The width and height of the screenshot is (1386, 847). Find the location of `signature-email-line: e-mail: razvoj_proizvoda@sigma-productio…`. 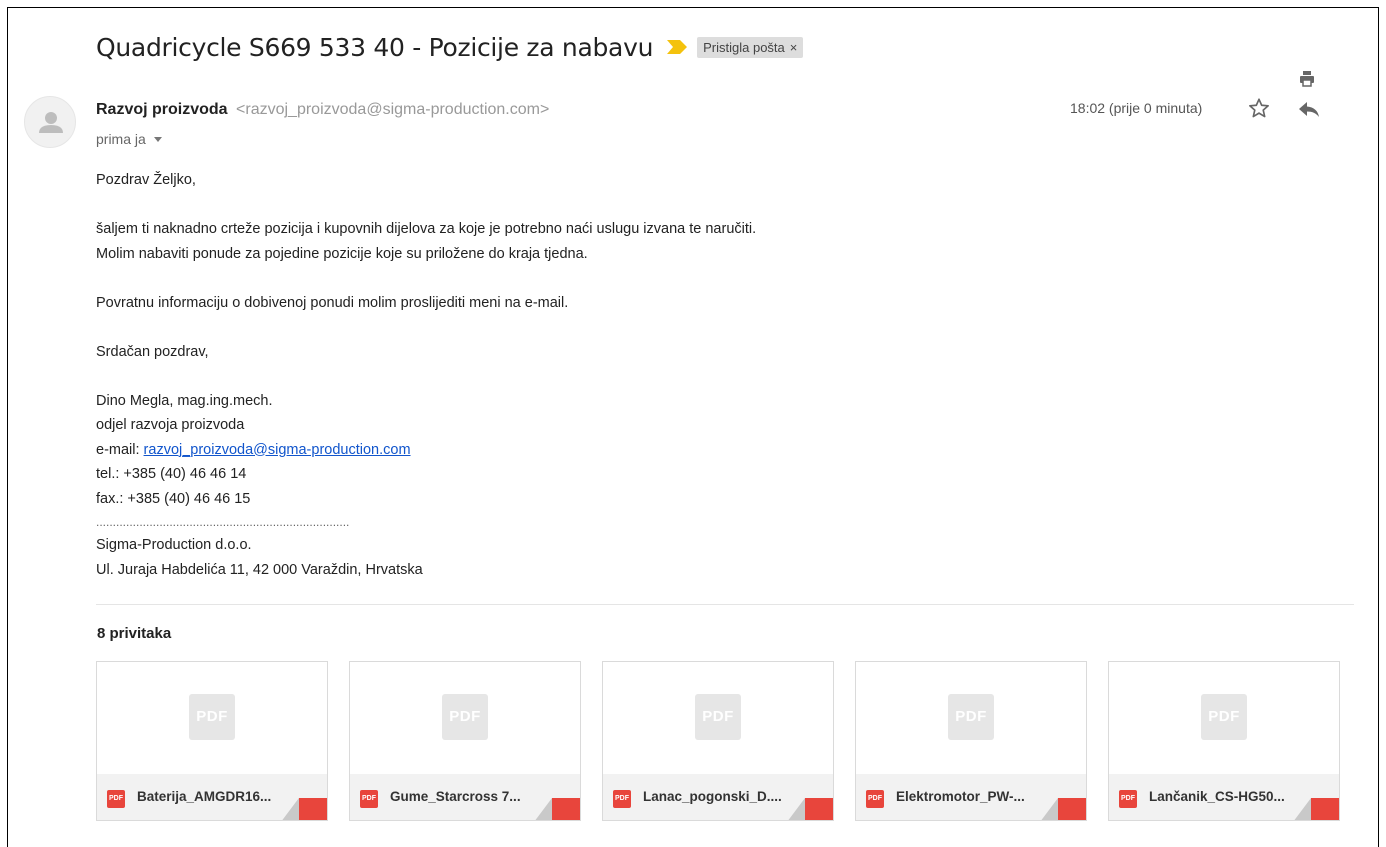

signature-email-line: e-mail: razvoj_proizvoda@sigma-productio… is located at coordinates (596, 450).